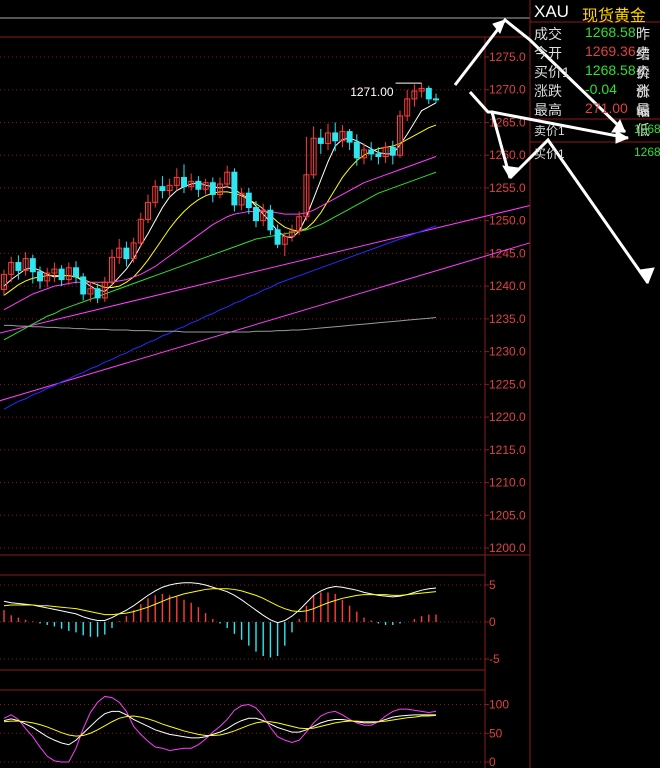 The image size is (660, 768). I want to click on quote-label: 今开, so click(548, 53).